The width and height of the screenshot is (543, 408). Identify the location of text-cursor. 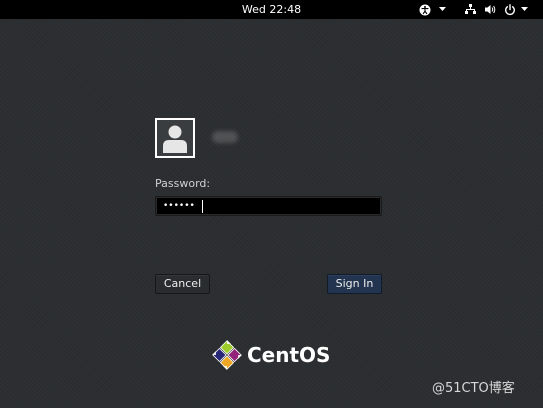
(202, 206).